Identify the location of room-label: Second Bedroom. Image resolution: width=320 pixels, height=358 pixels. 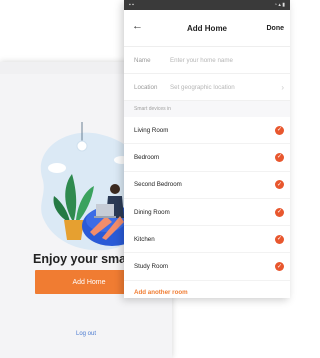
(158, 185).